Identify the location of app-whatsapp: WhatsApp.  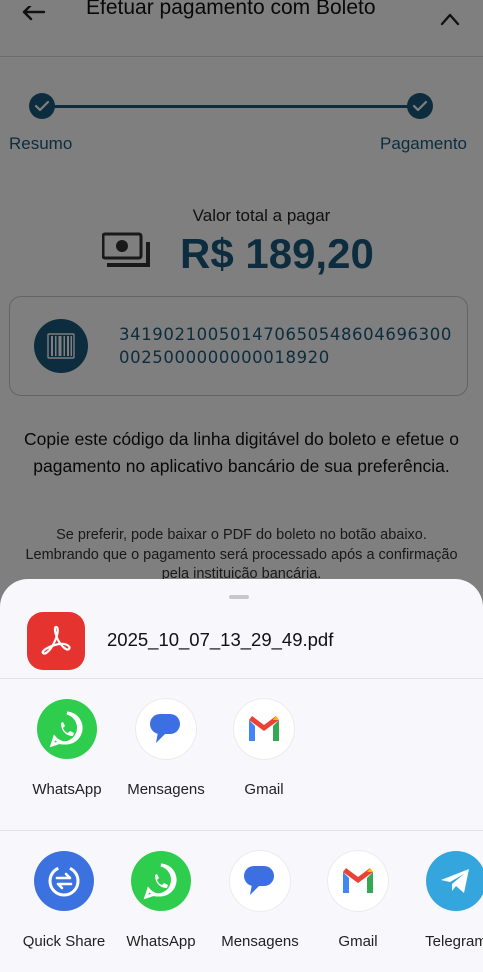
(161, 900).